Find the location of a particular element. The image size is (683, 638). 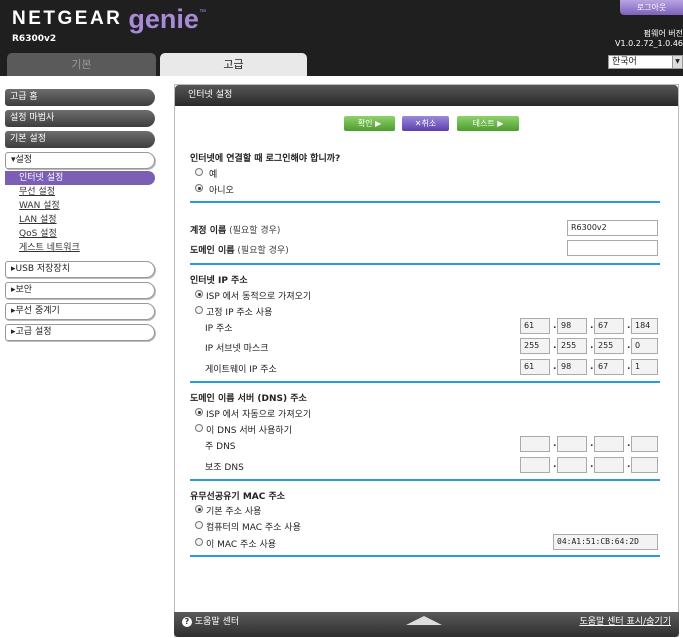

sidebar-item-wireless-setup: 무선 설정 is located at coordinates (80, 192).